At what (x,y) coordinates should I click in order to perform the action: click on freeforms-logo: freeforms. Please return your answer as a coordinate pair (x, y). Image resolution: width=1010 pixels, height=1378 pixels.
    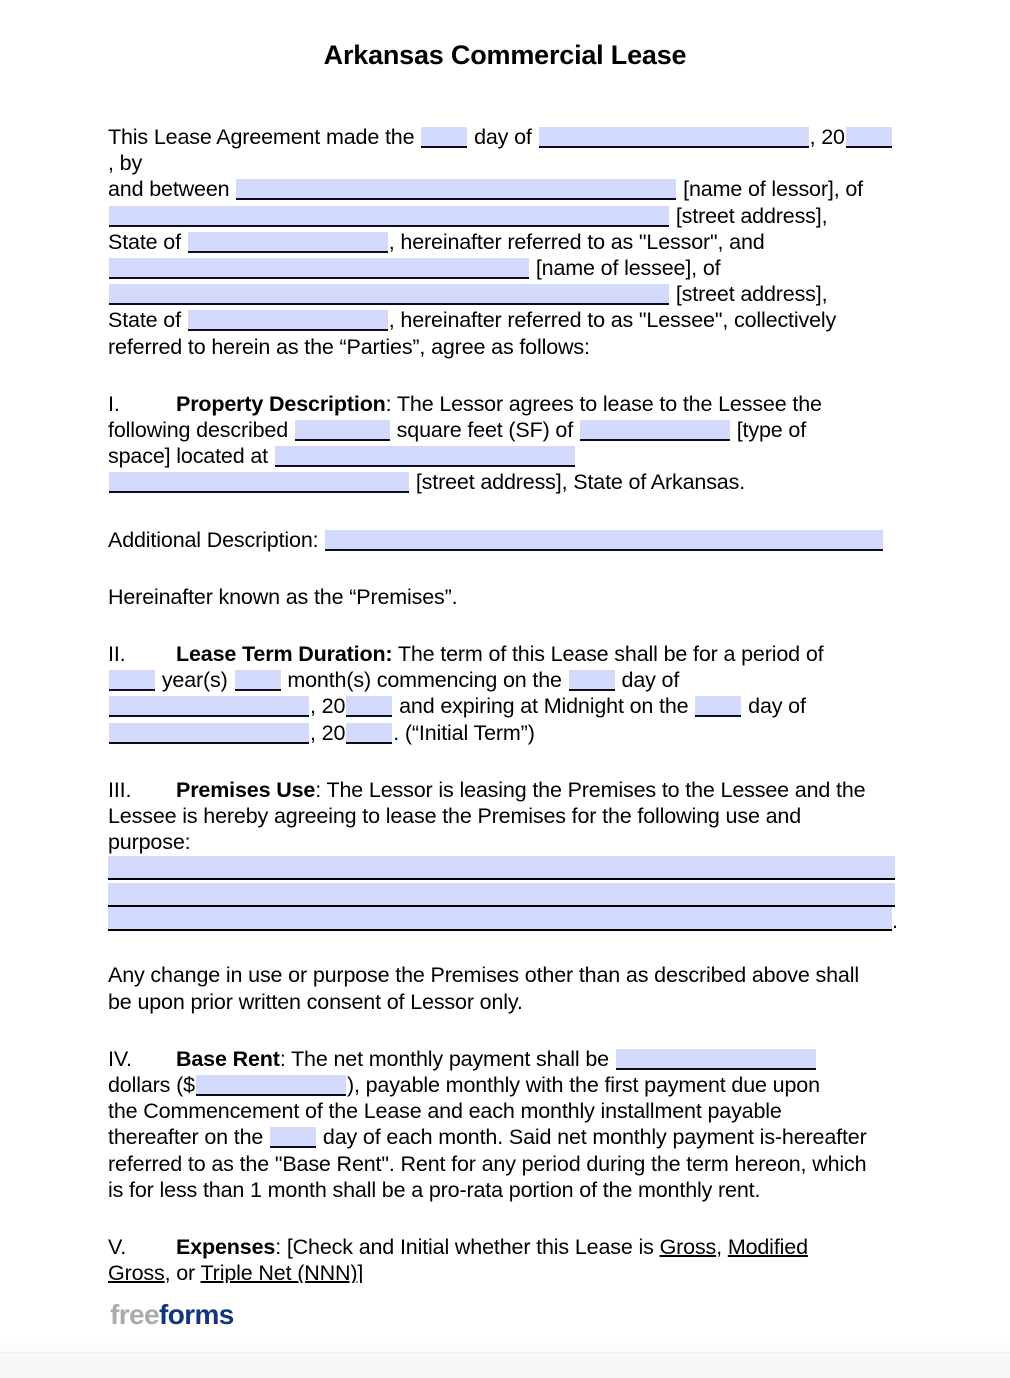
    Looking at the image, I should click on (172, 1315).